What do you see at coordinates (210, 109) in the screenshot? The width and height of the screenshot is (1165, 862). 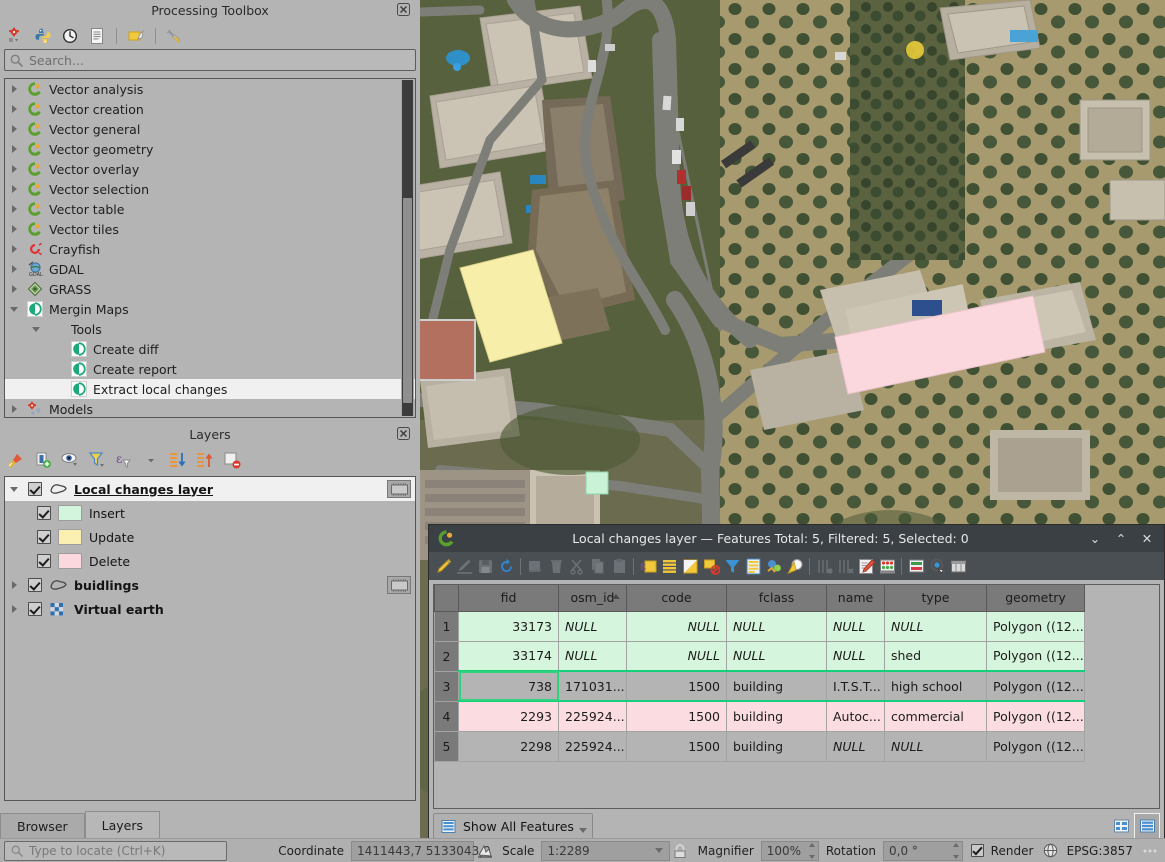 I see `toolbox-item-vector-creation: Vector creation` at bounding box center [210, 109].